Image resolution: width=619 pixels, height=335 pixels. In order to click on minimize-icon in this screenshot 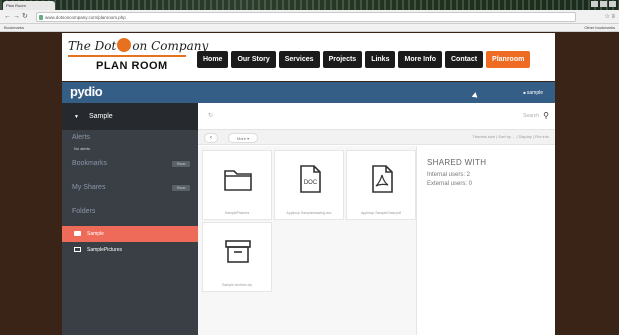, I will do `click(594, 4)`.